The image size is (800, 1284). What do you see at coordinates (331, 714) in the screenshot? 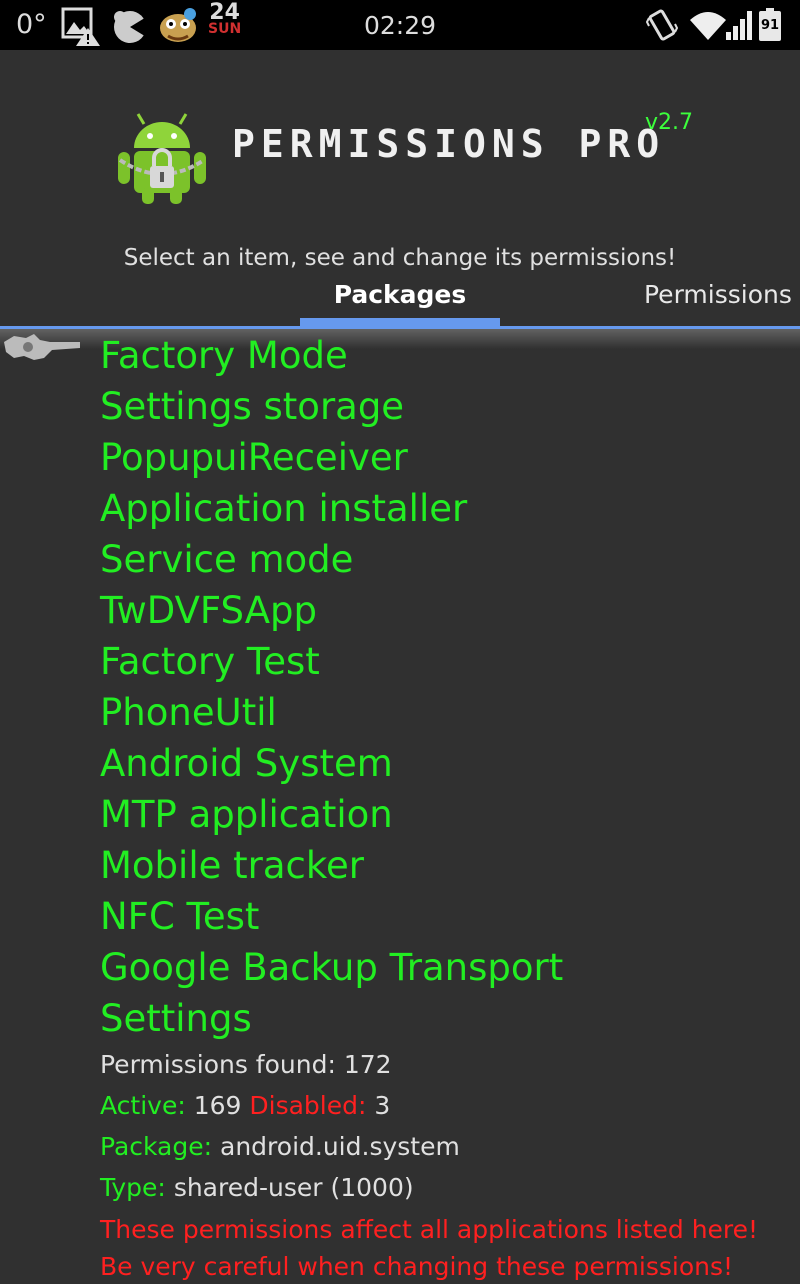
I see `list-item: PhoneUtil` at bounding box center [331, 714].